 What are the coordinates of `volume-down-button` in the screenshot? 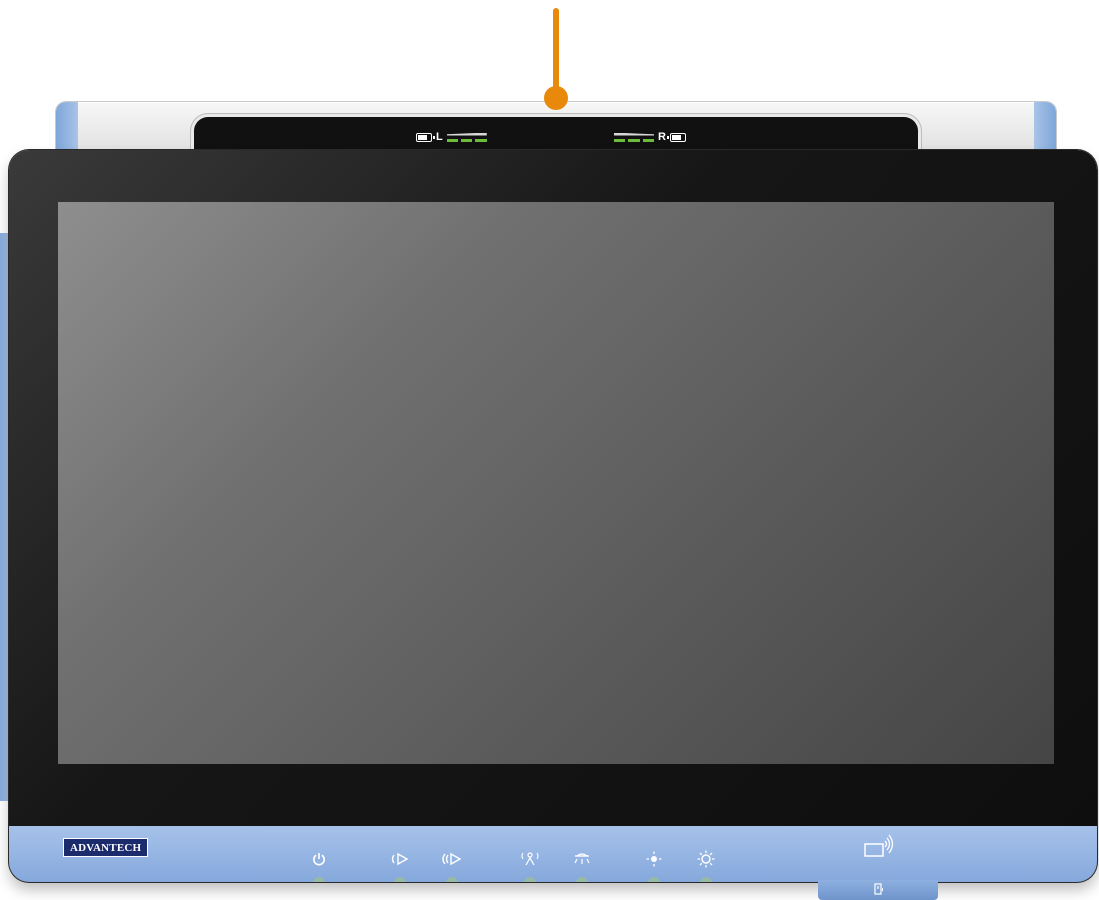 It's located at (400, 864).